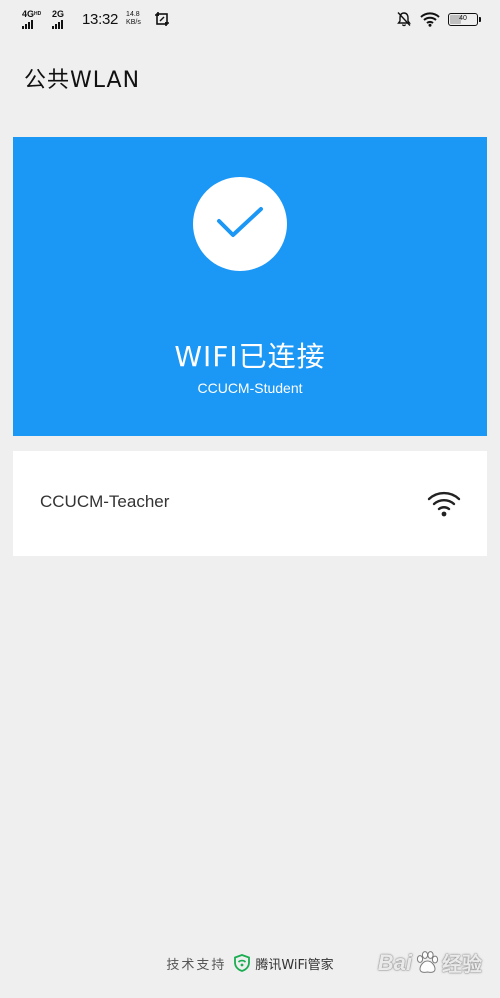 Image resolution: width=500 pixels, height=998 pixels. Describe the element at coordinates (404, 19) in the screenshot. I see `bell-off-icon` at that location.